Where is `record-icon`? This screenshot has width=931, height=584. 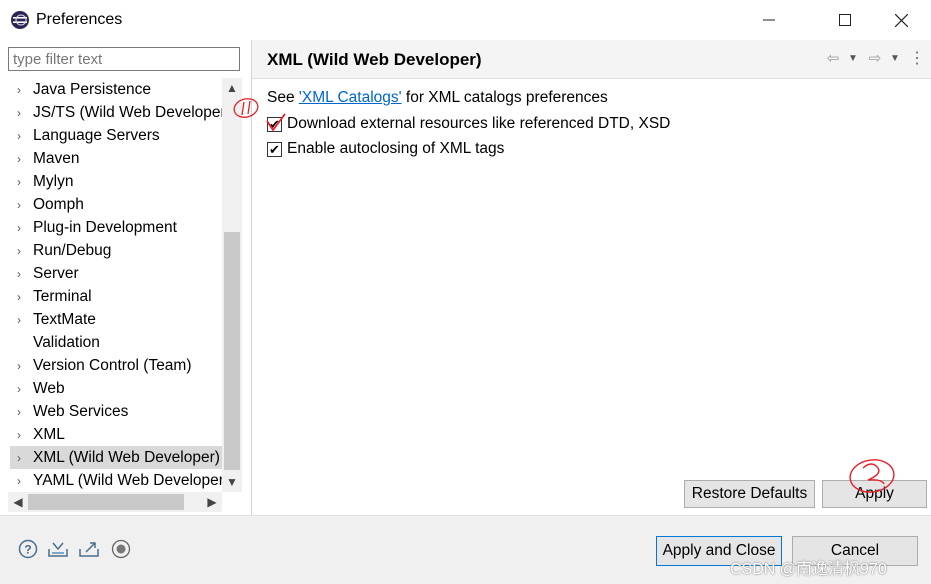 record-icon is located at coordinates (121, 549).